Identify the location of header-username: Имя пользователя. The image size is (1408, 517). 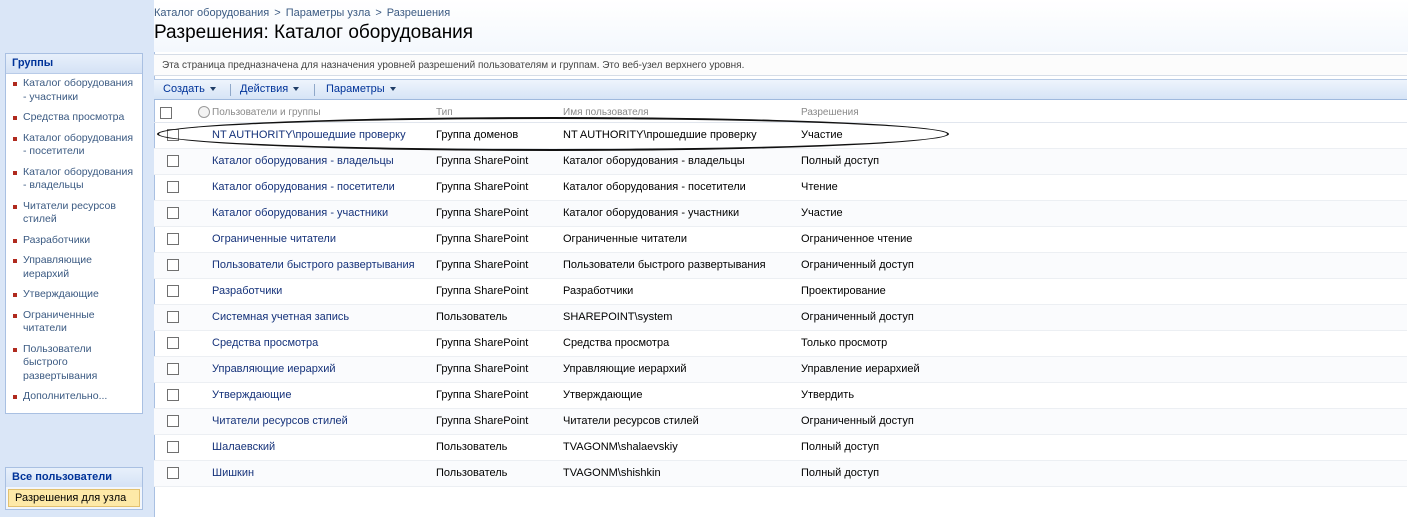
(606, 112).